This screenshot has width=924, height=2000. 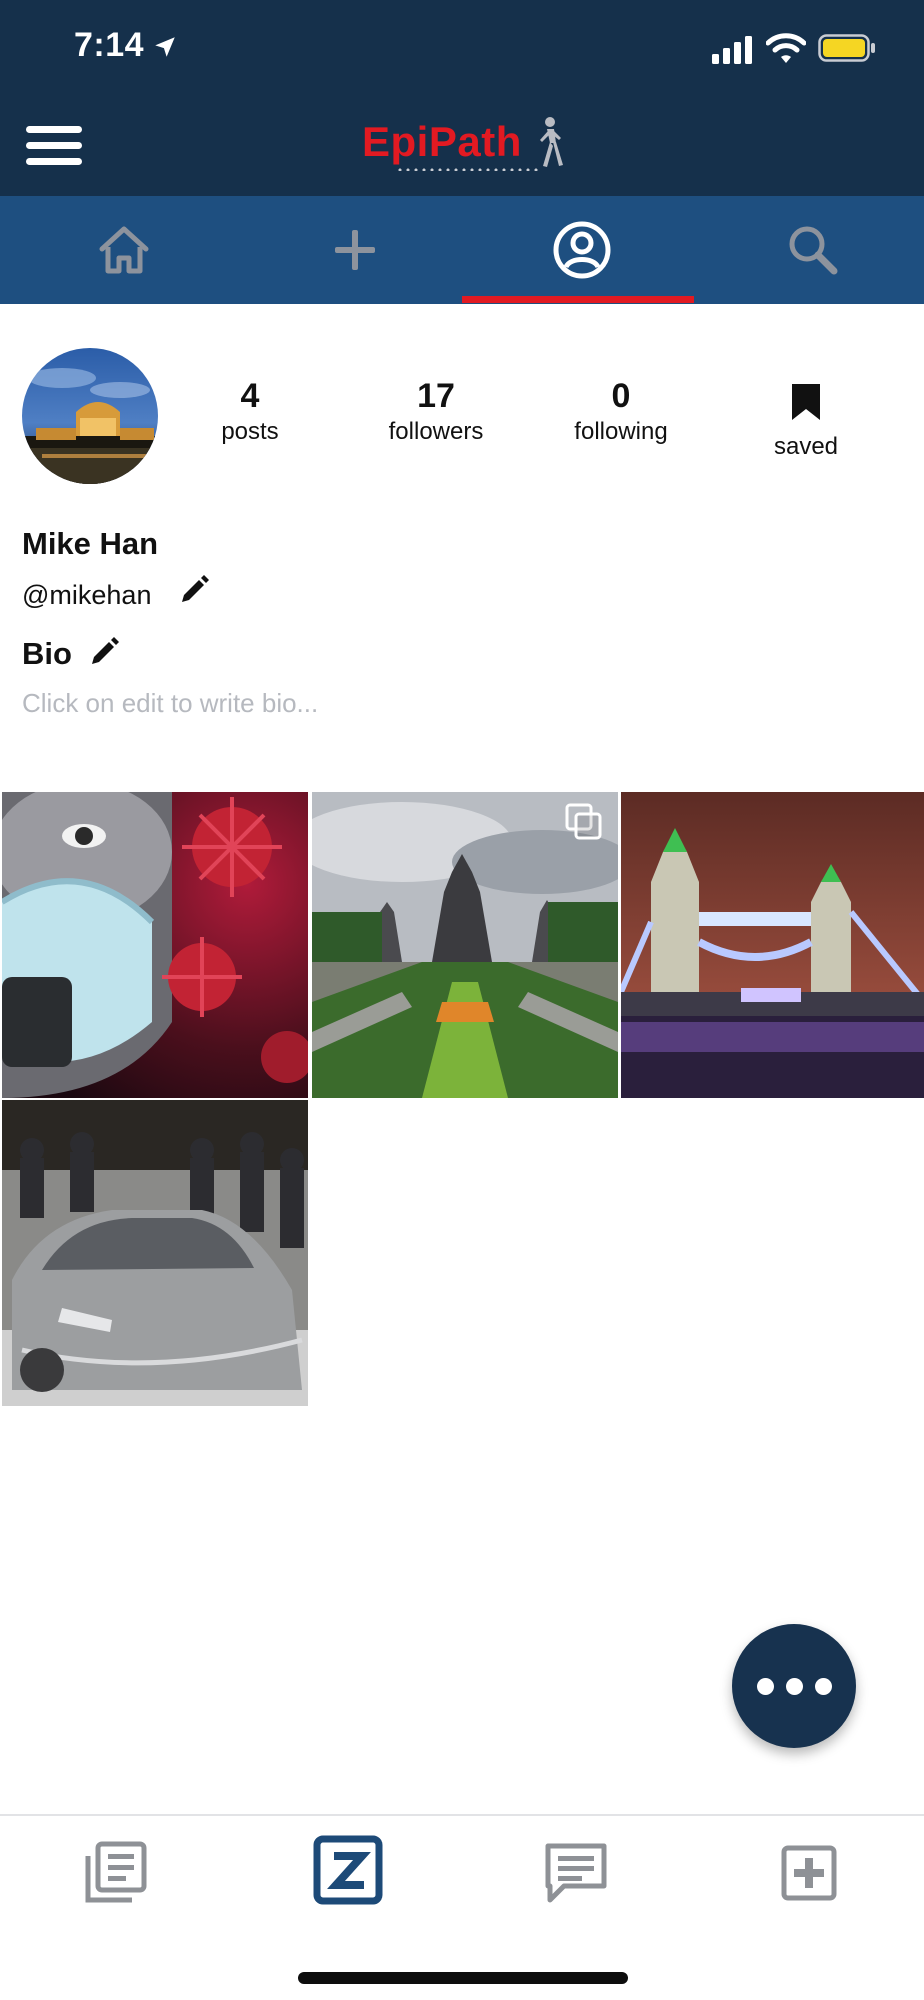 I want to click on post-tile-tower-bridge, so click(x=772, y=945).